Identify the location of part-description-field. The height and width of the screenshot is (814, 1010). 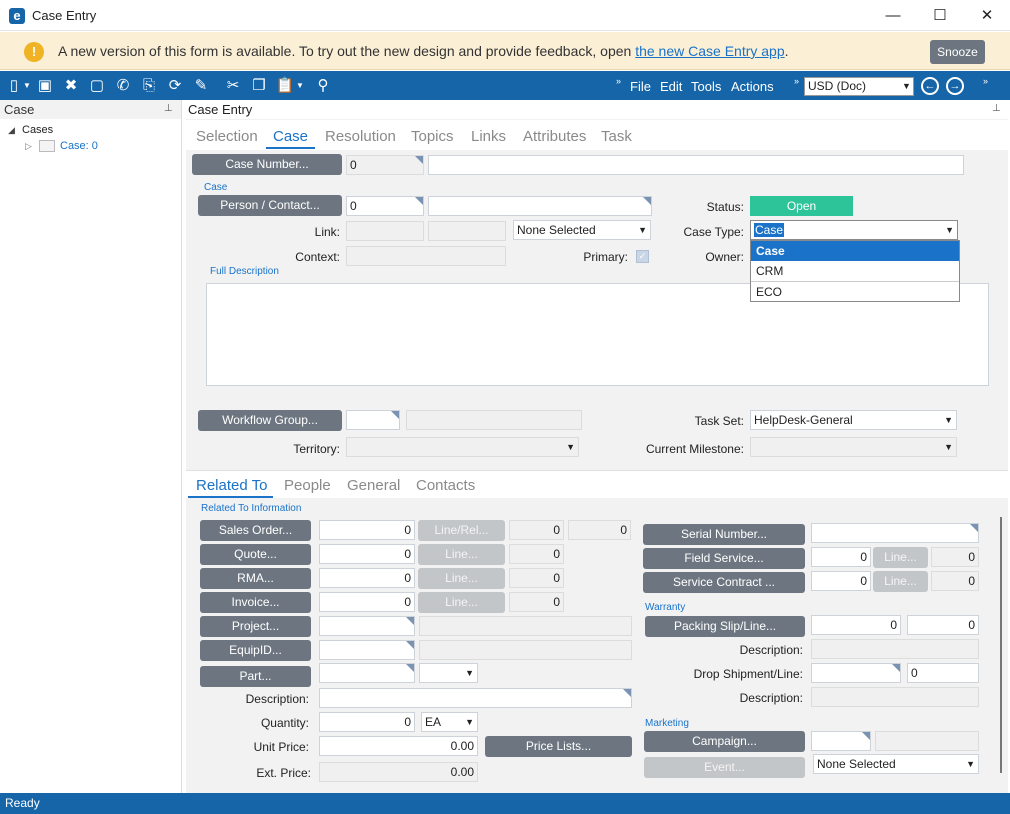
(475, 698).